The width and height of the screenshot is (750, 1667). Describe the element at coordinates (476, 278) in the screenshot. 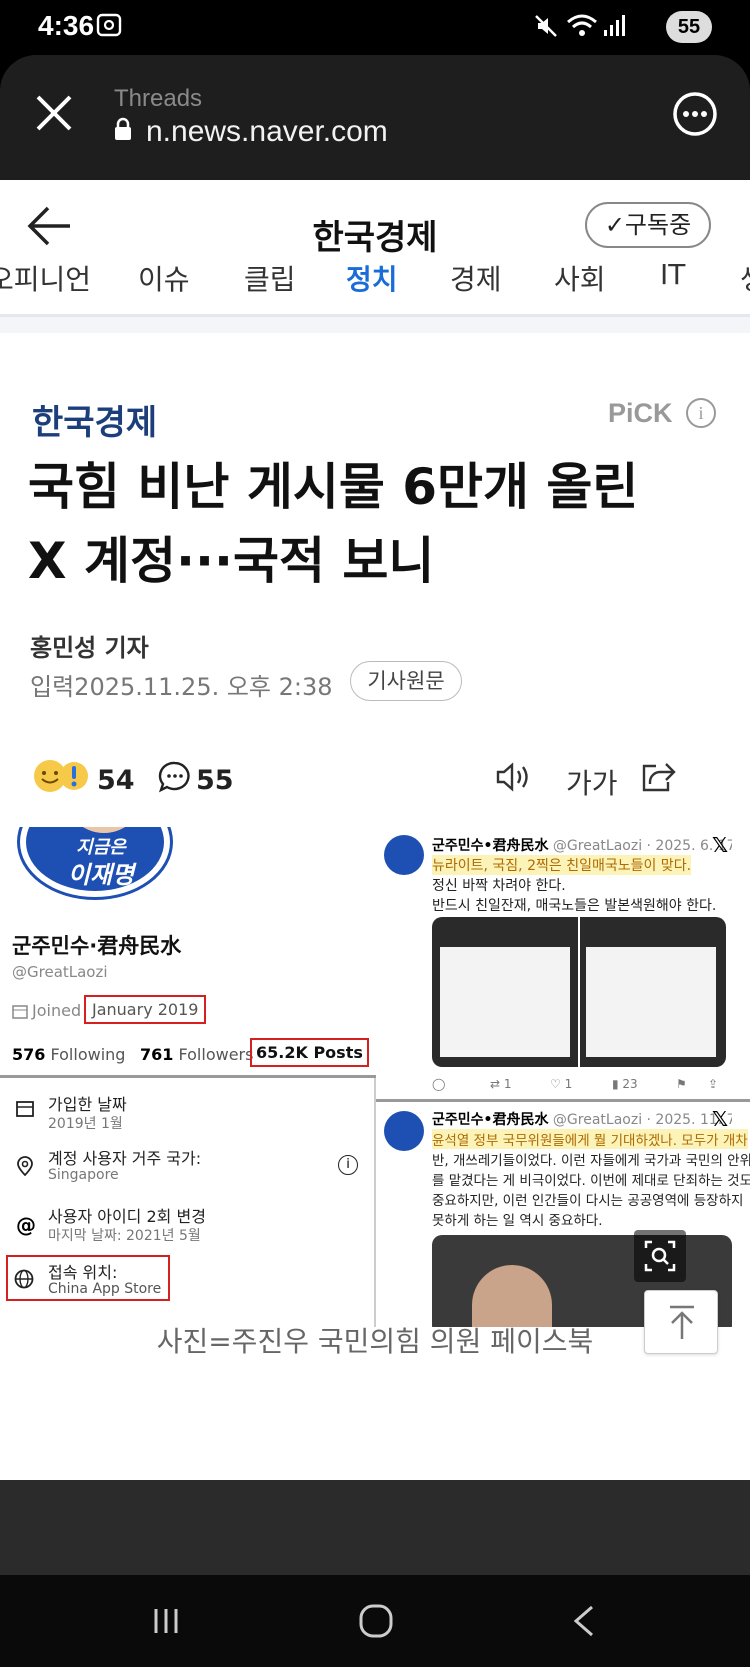

I see `tab-economy: 경제` at that location.